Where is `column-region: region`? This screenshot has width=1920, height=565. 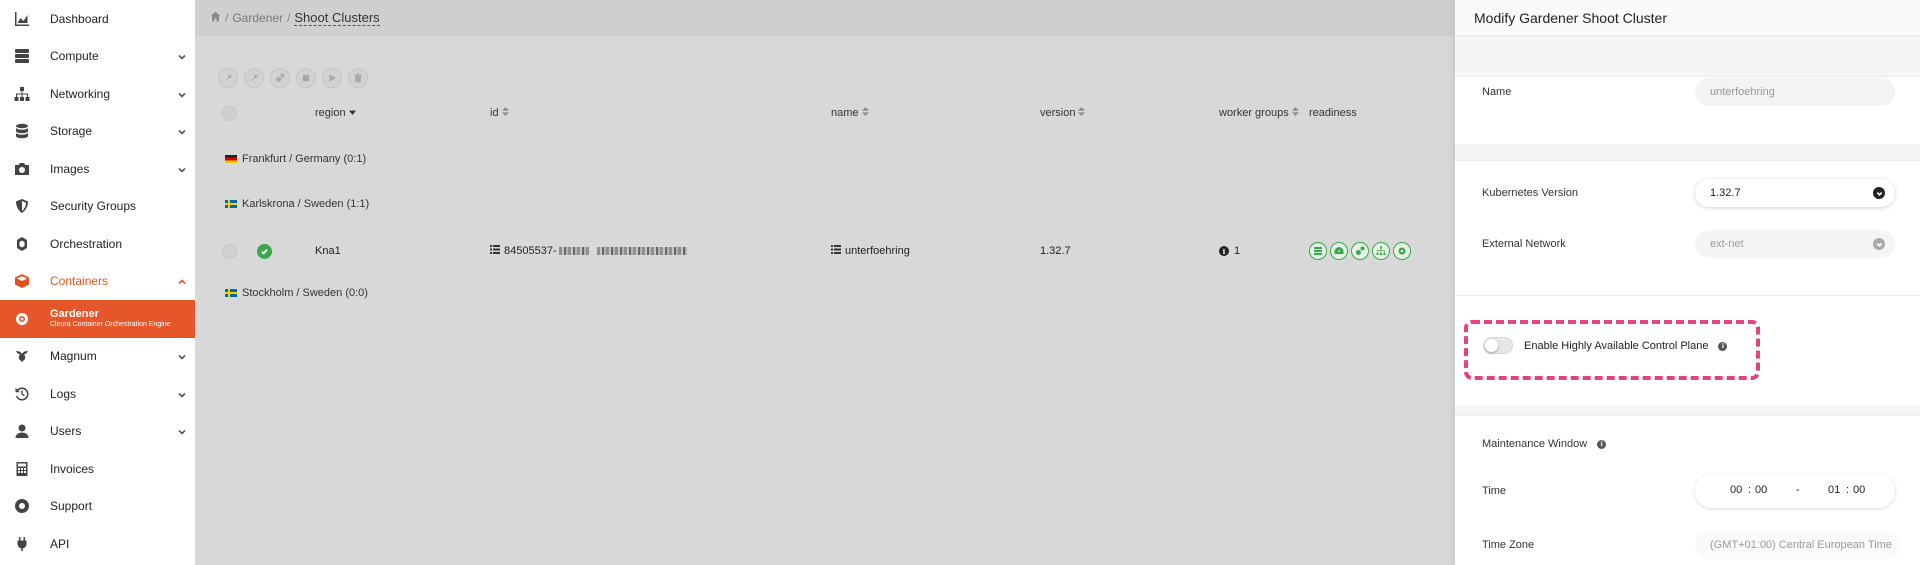 column-region: region is located at coordinates (335, 113).